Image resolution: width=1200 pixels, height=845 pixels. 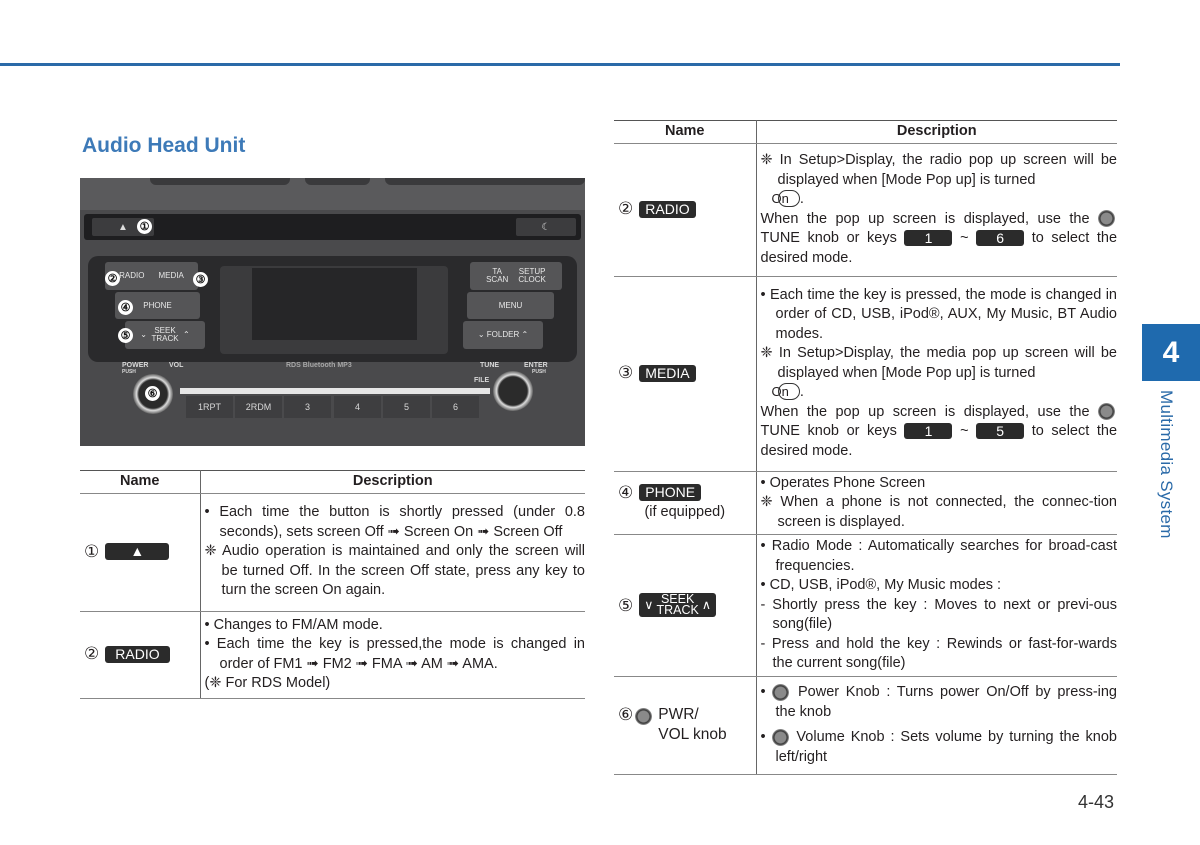 I want to click on preset-button-6: 6, so click(x=455, y=407).